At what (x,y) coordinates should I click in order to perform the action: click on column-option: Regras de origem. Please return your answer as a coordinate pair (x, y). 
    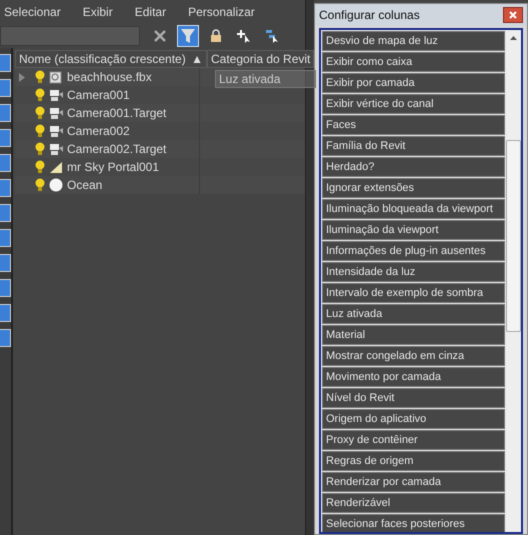
    Looking at the image, I should click on (413, 461).